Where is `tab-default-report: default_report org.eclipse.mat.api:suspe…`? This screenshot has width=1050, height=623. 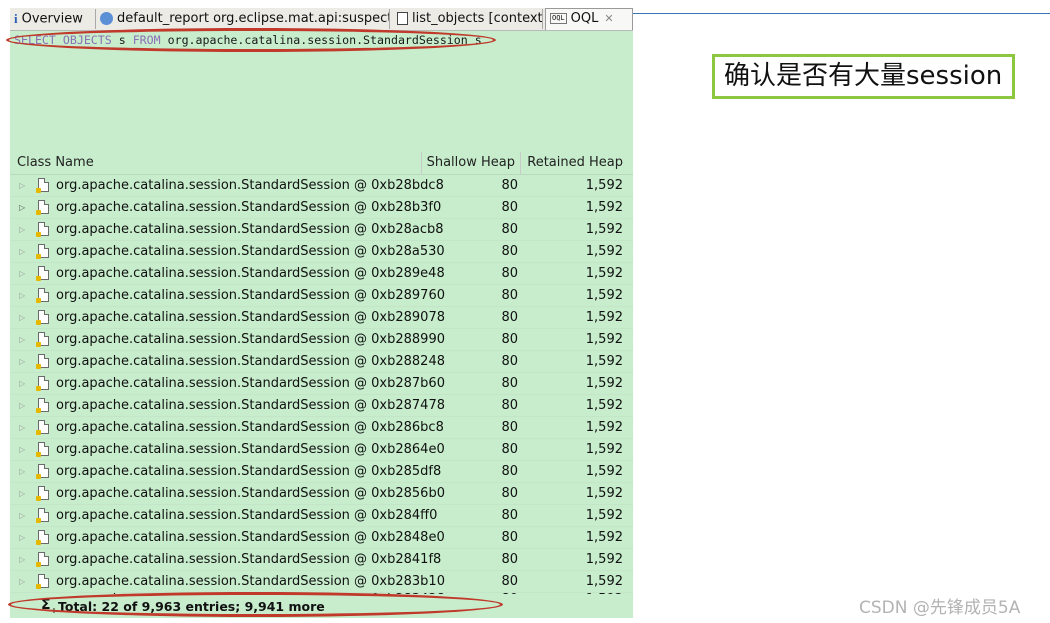 tab-default-report: default_report org.eclipse.mat.api:suspe… is located at coordinates (243, 19).